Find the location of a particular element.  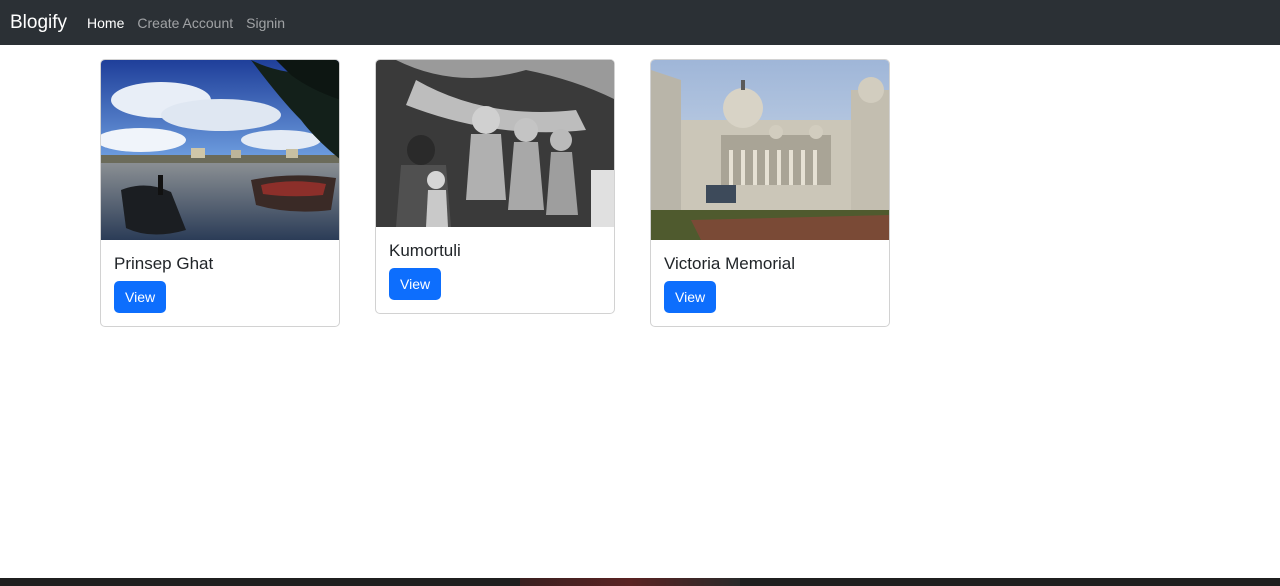

blog-card-kumortuli: Kumortuli View is located at coordinates (495, 186).